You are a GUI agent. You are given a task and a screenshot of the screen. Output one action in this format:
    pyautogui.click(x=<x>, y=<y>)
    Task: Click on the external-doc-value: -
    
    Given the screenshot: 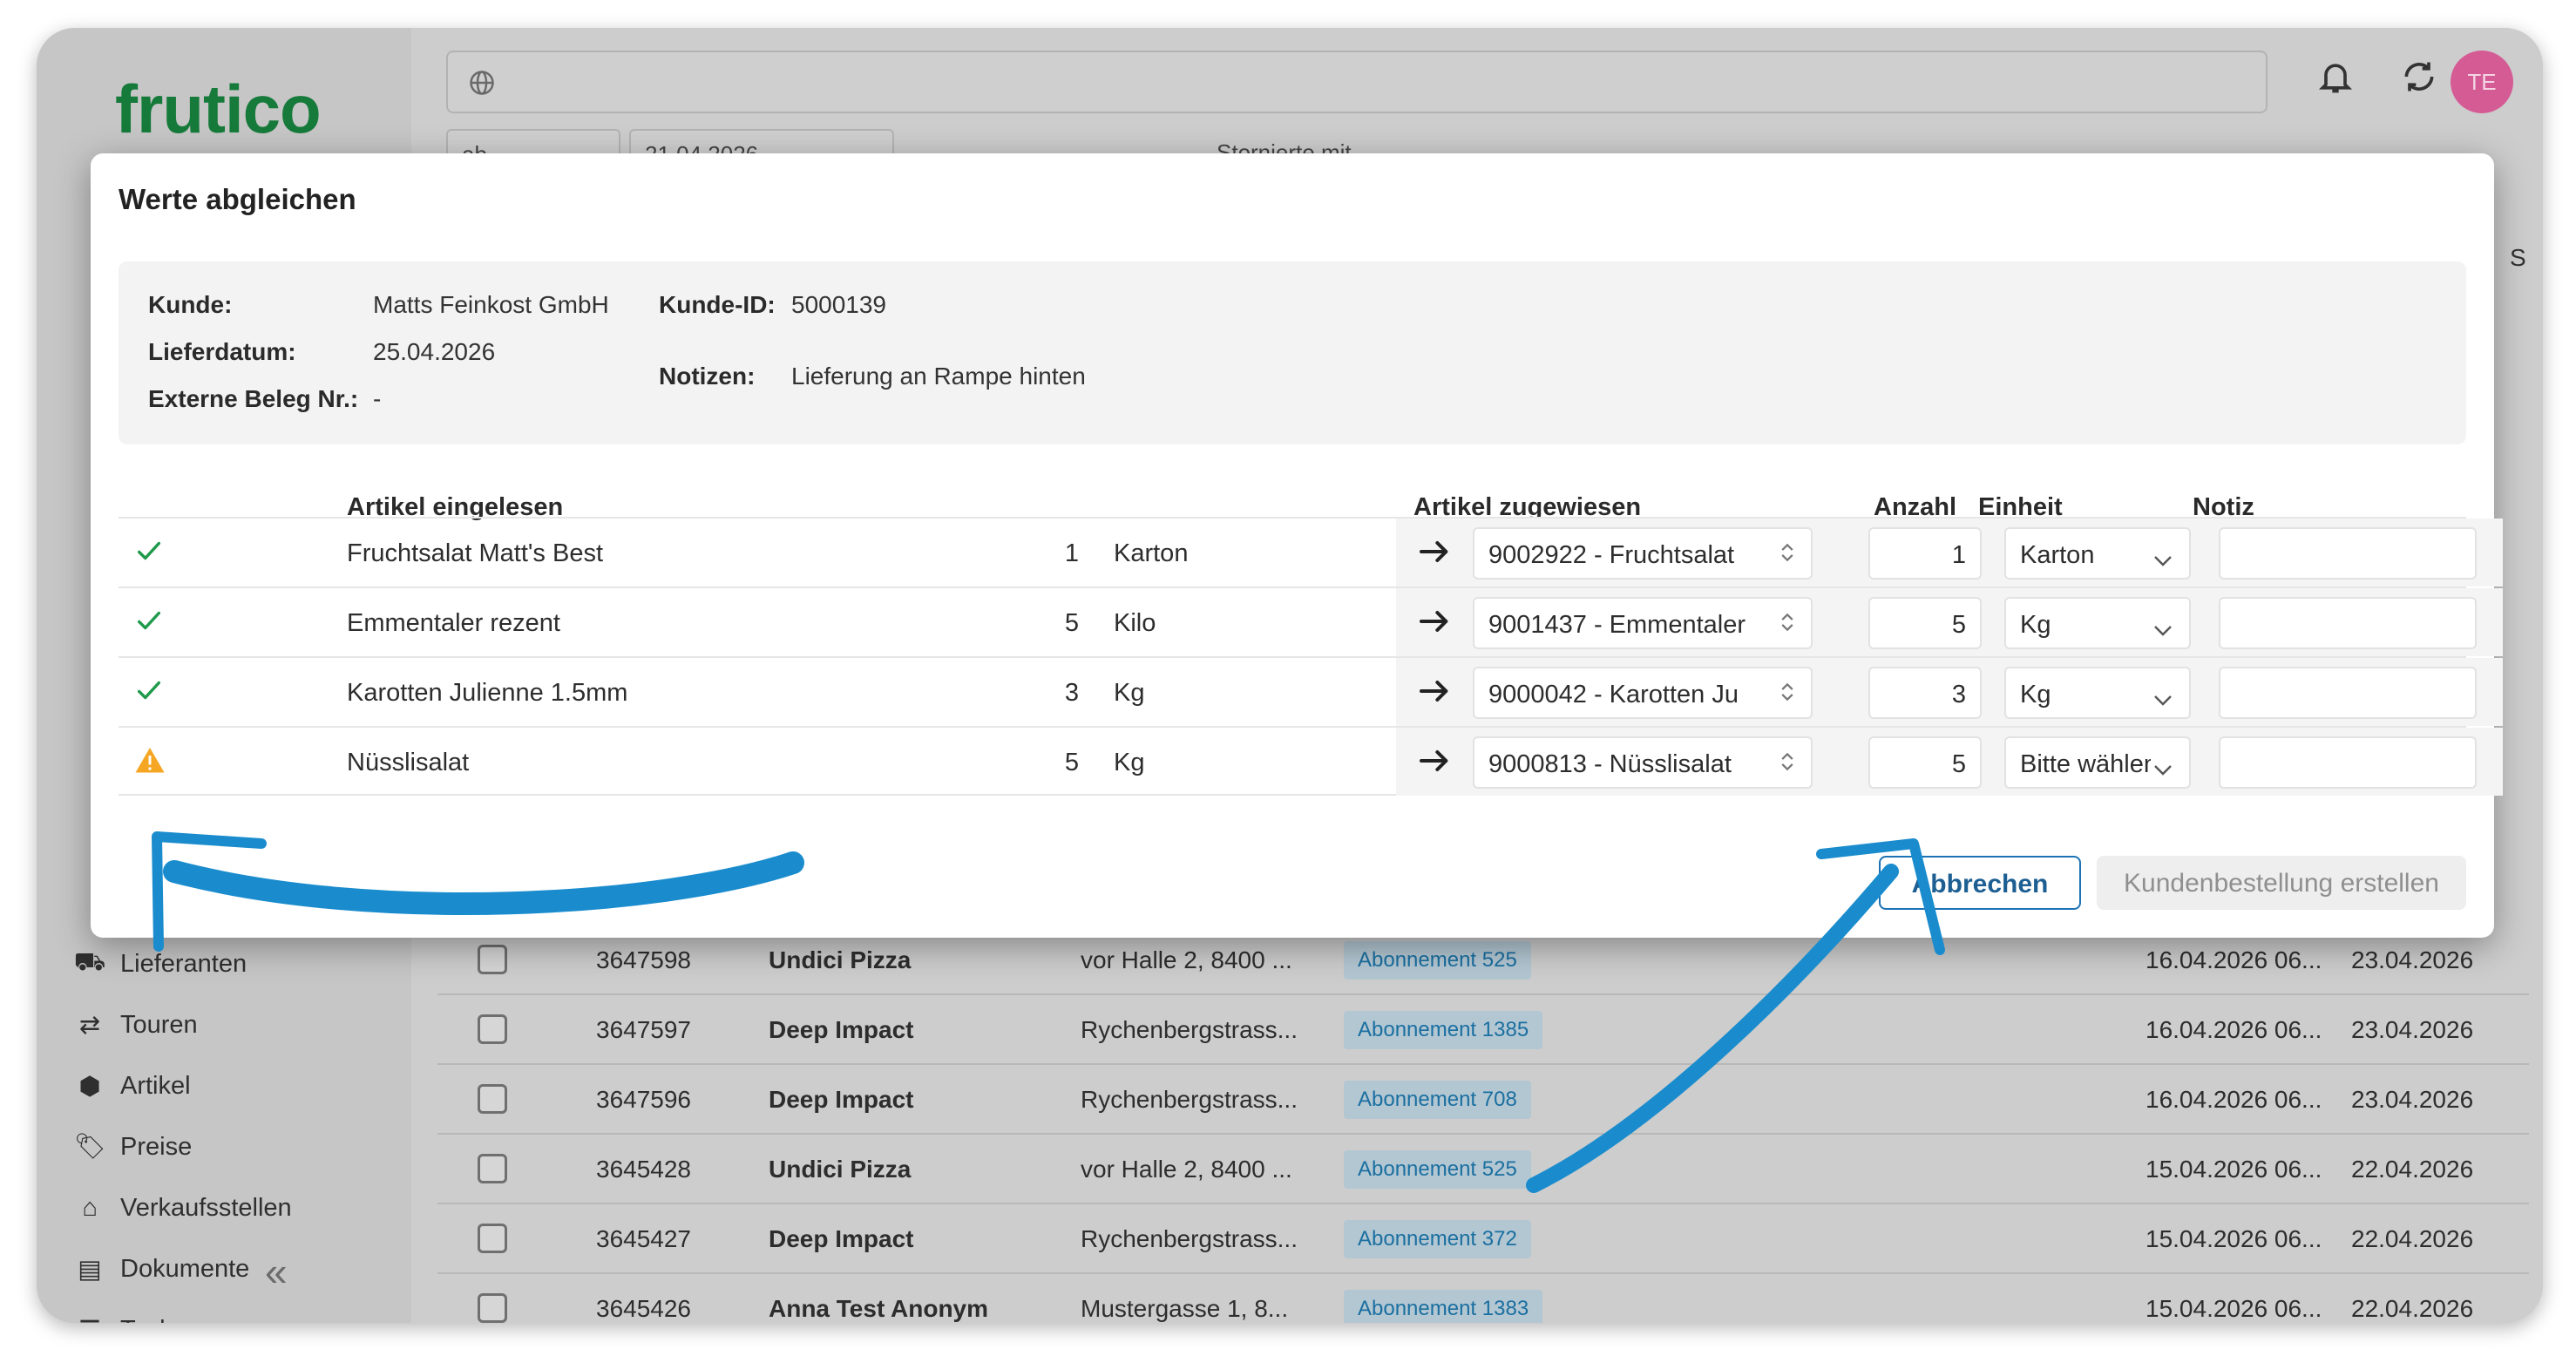 What is the action you would take?
    pyautogui.click(x=378, y=398)
    